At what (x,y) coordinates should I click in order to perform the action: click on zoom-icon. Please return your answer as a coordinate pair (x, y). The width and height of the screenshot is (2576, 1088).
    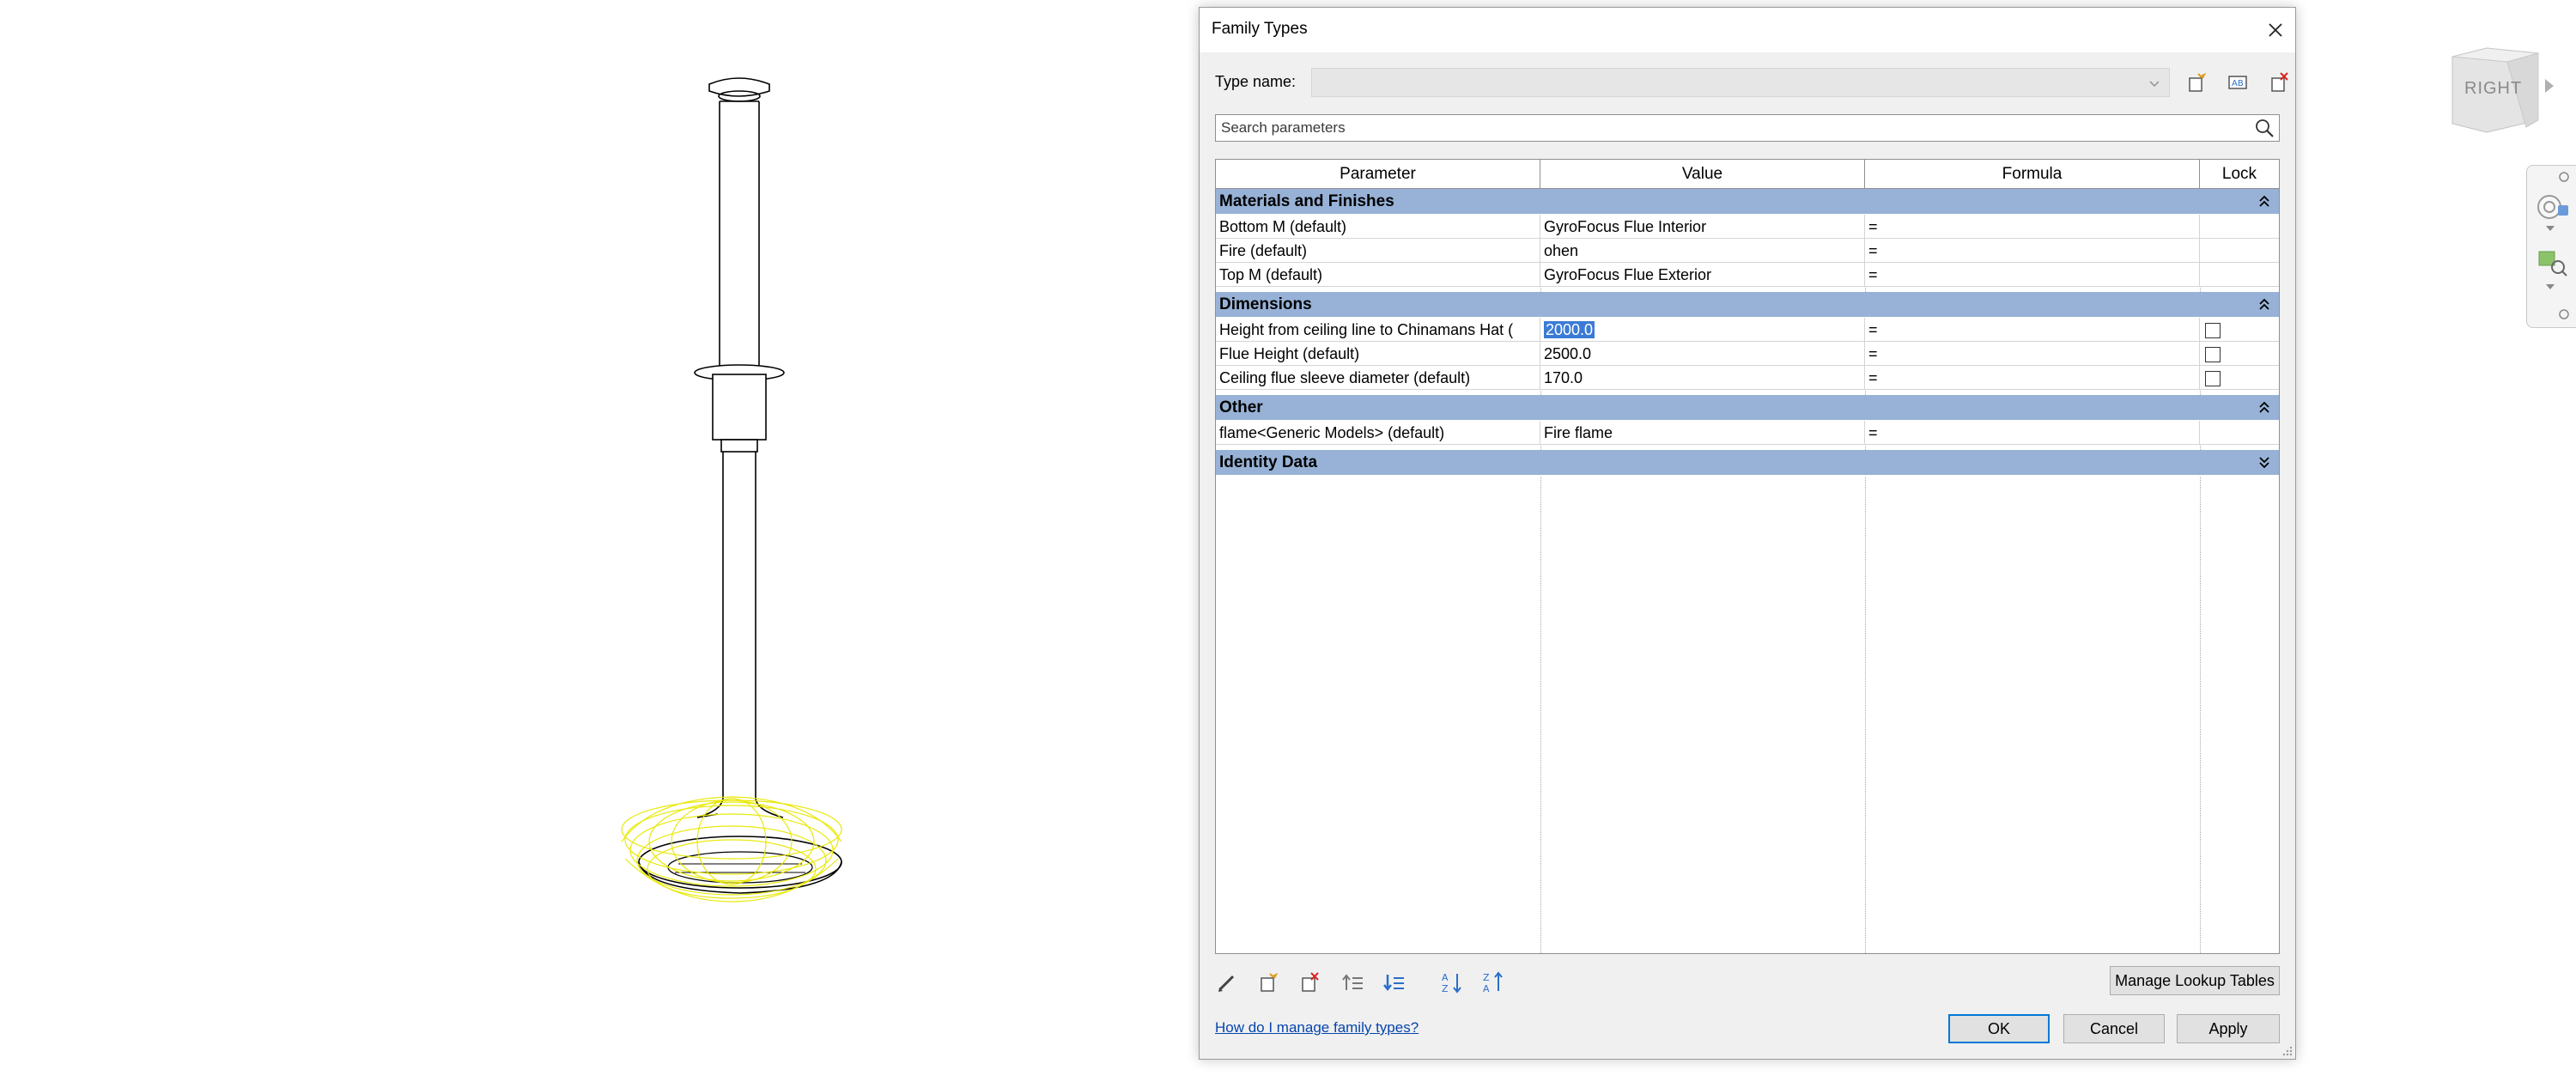
    Looking at the image, I should click on (2553, 263).